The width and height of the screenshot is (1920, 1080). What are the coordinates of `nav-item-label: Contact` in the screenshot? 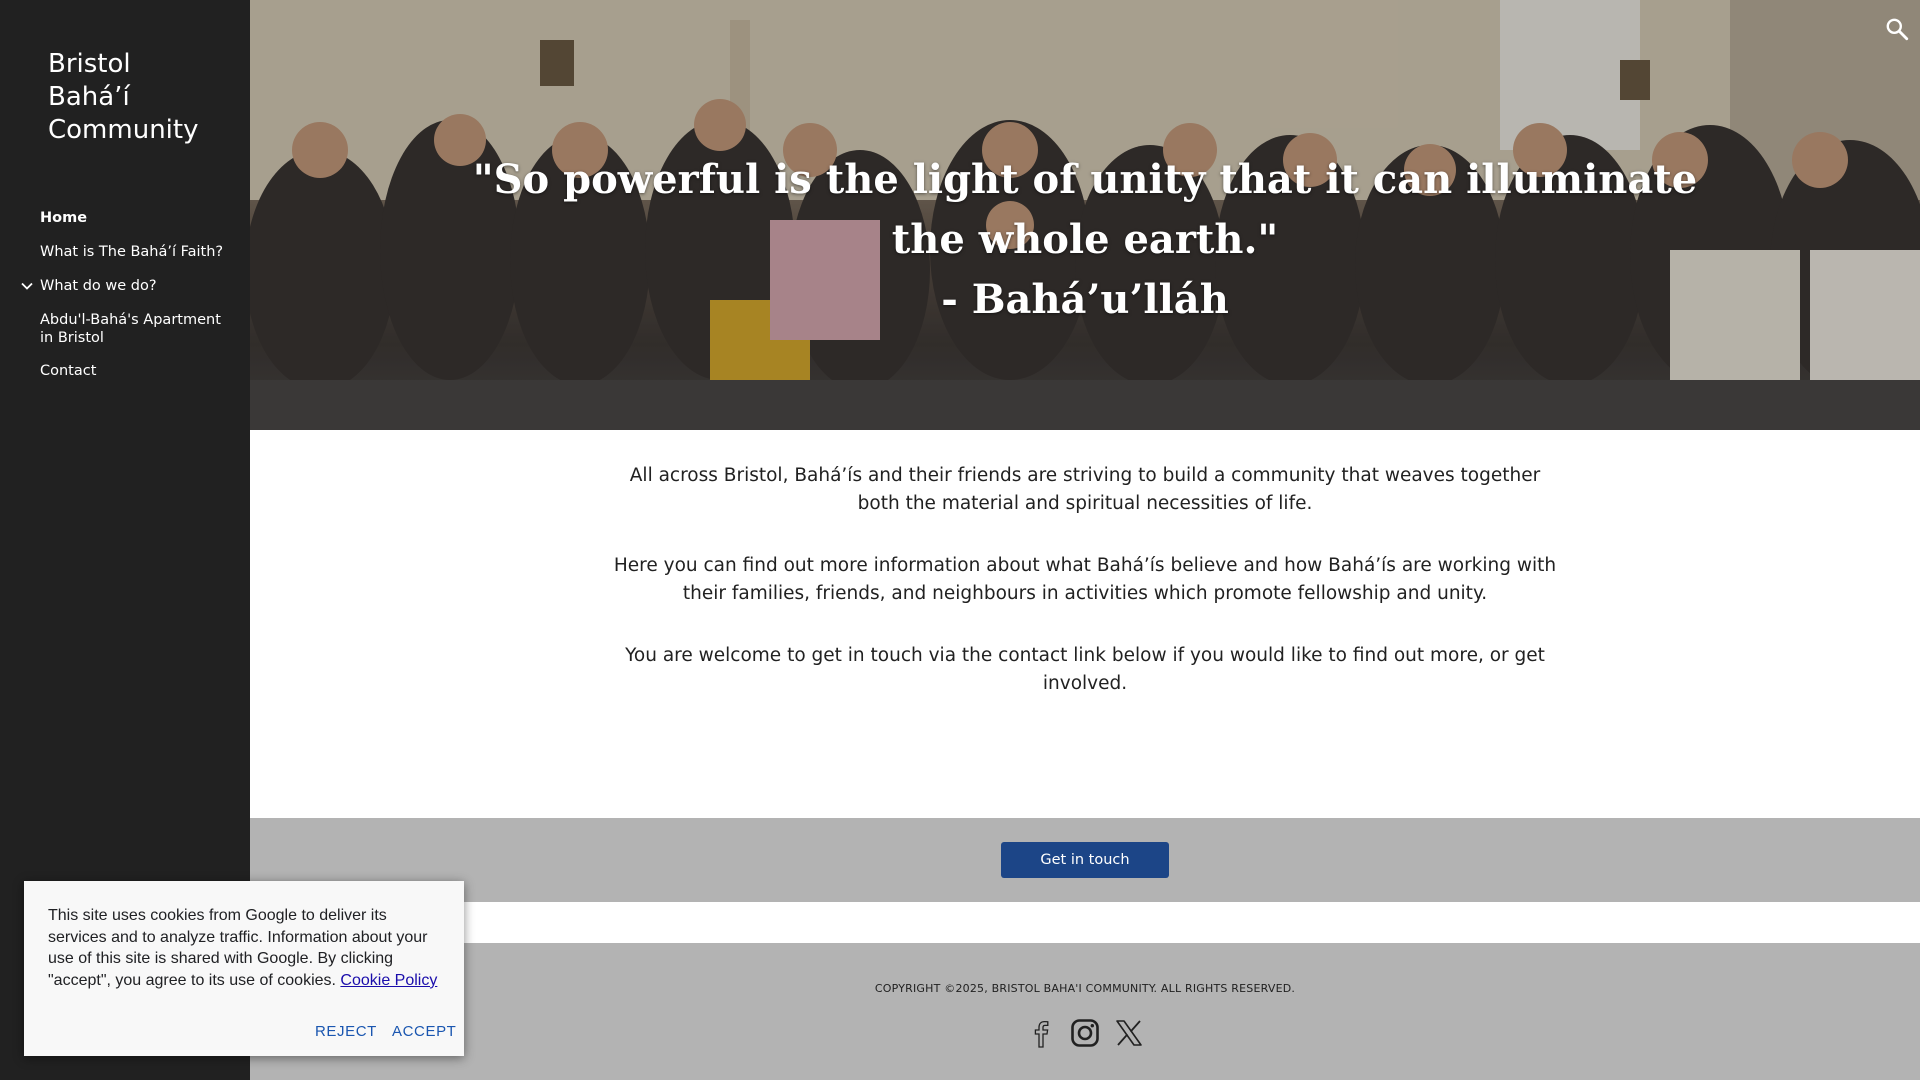 It's located at (68, 371).